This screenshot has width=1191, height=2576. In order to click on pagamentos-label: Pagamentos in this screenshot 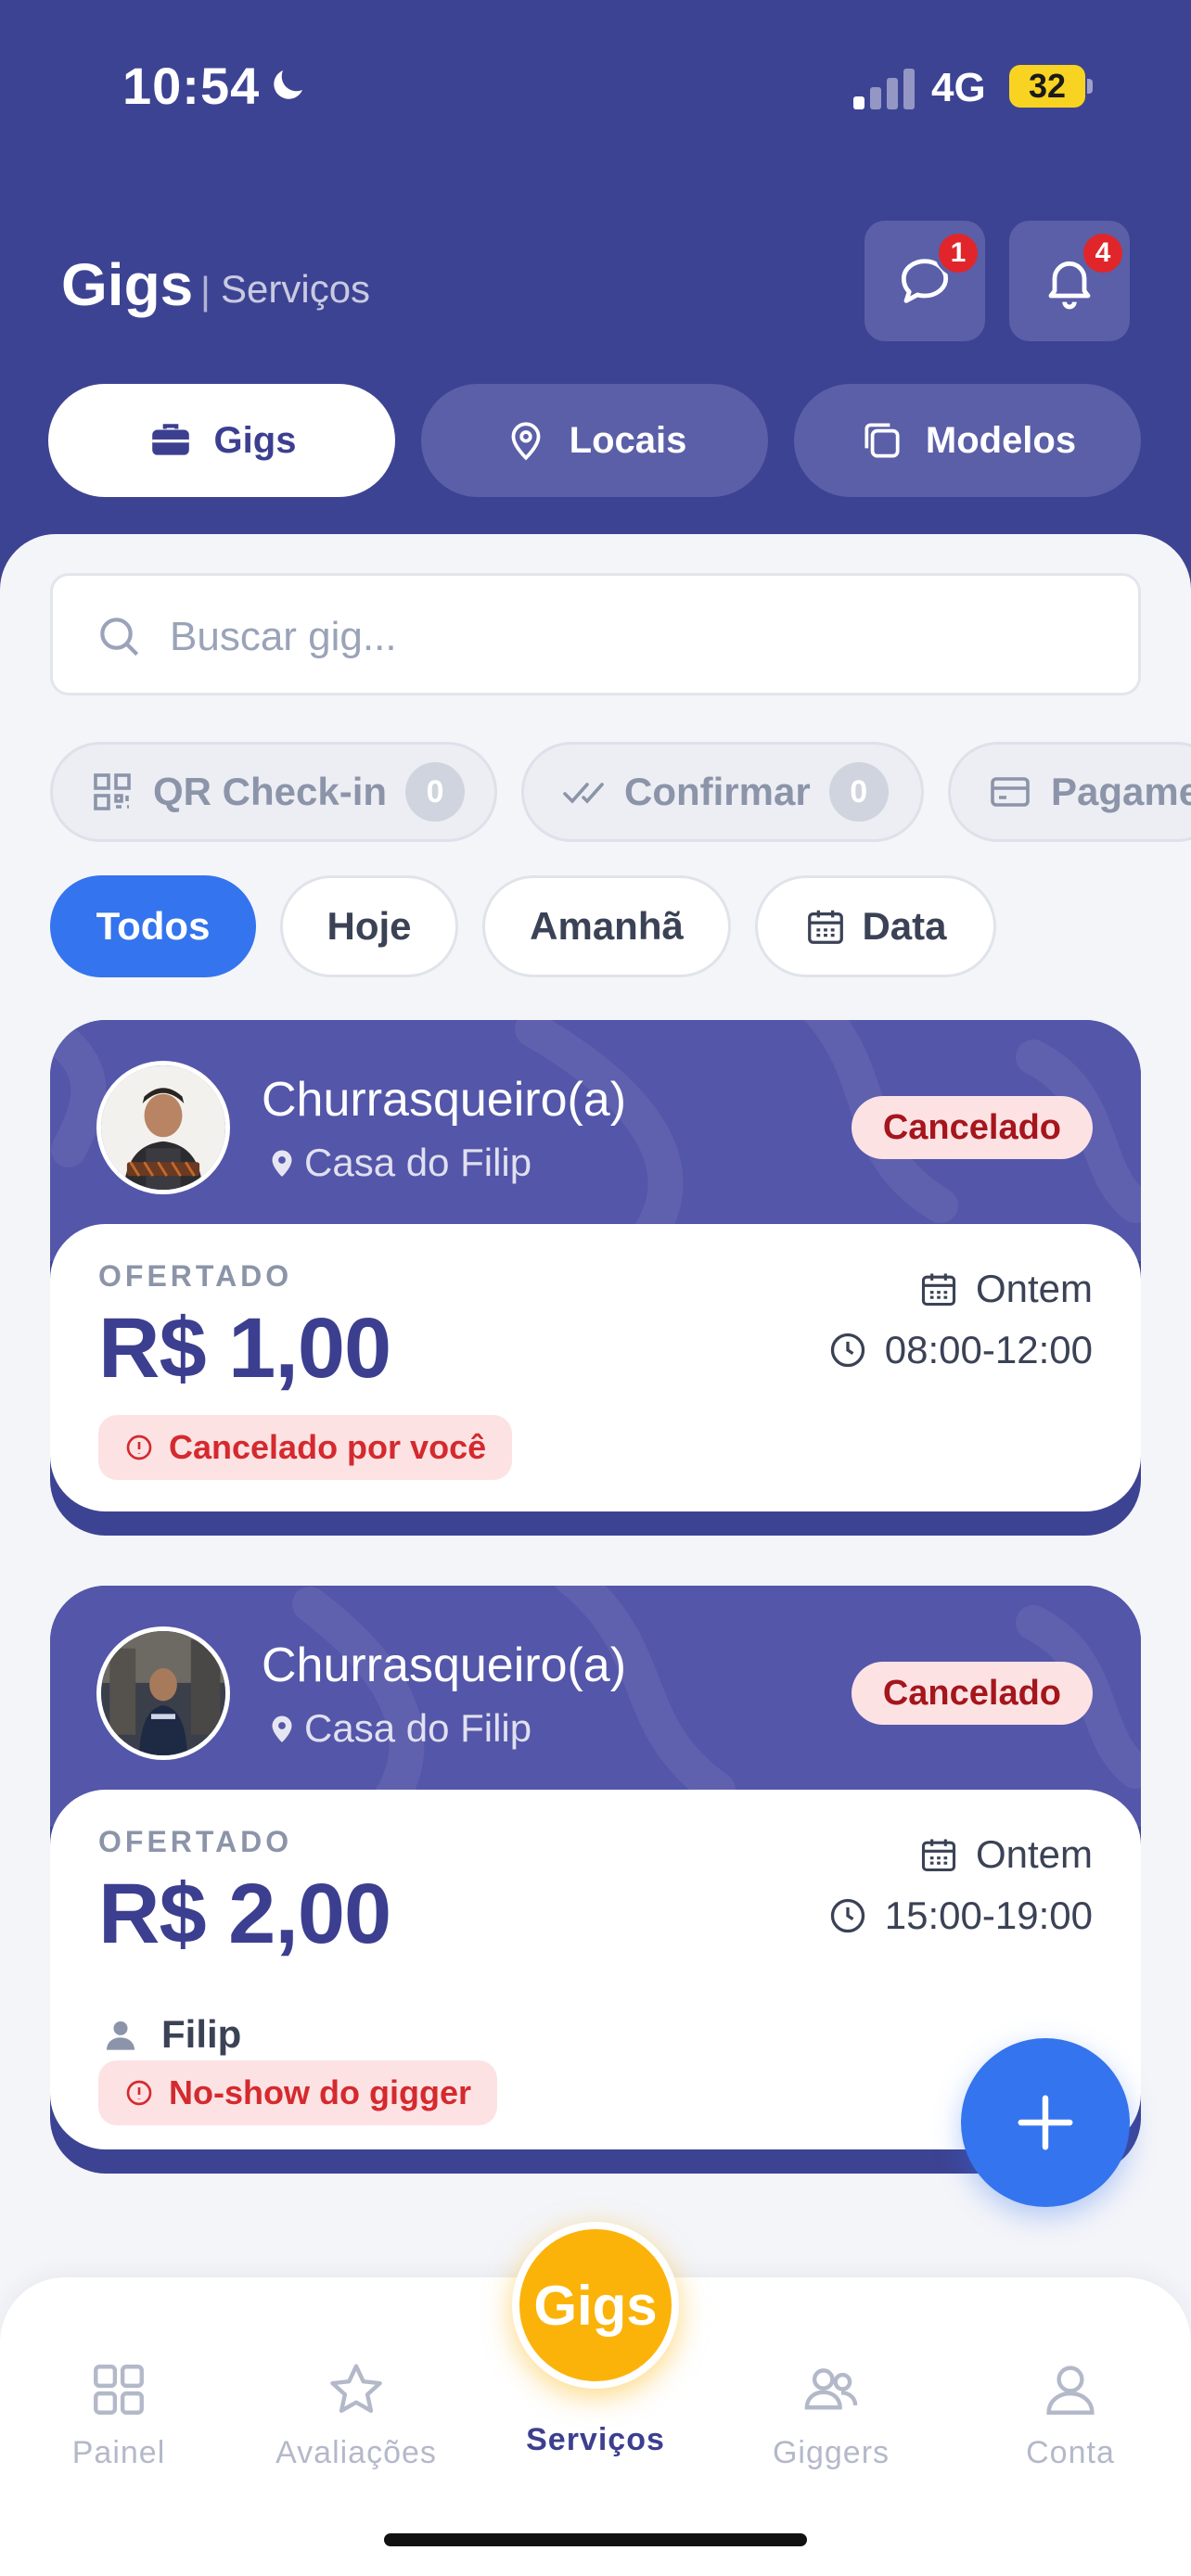, I will do `click(1121, 792)`.